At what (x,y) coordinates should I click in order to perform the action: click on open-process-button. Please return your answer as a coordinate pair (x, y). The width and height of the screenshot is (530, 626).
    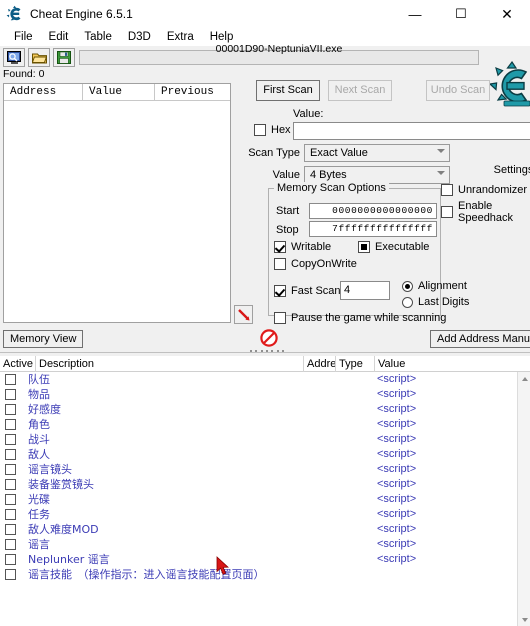
    Looking at the image, I should click on (14, 57).